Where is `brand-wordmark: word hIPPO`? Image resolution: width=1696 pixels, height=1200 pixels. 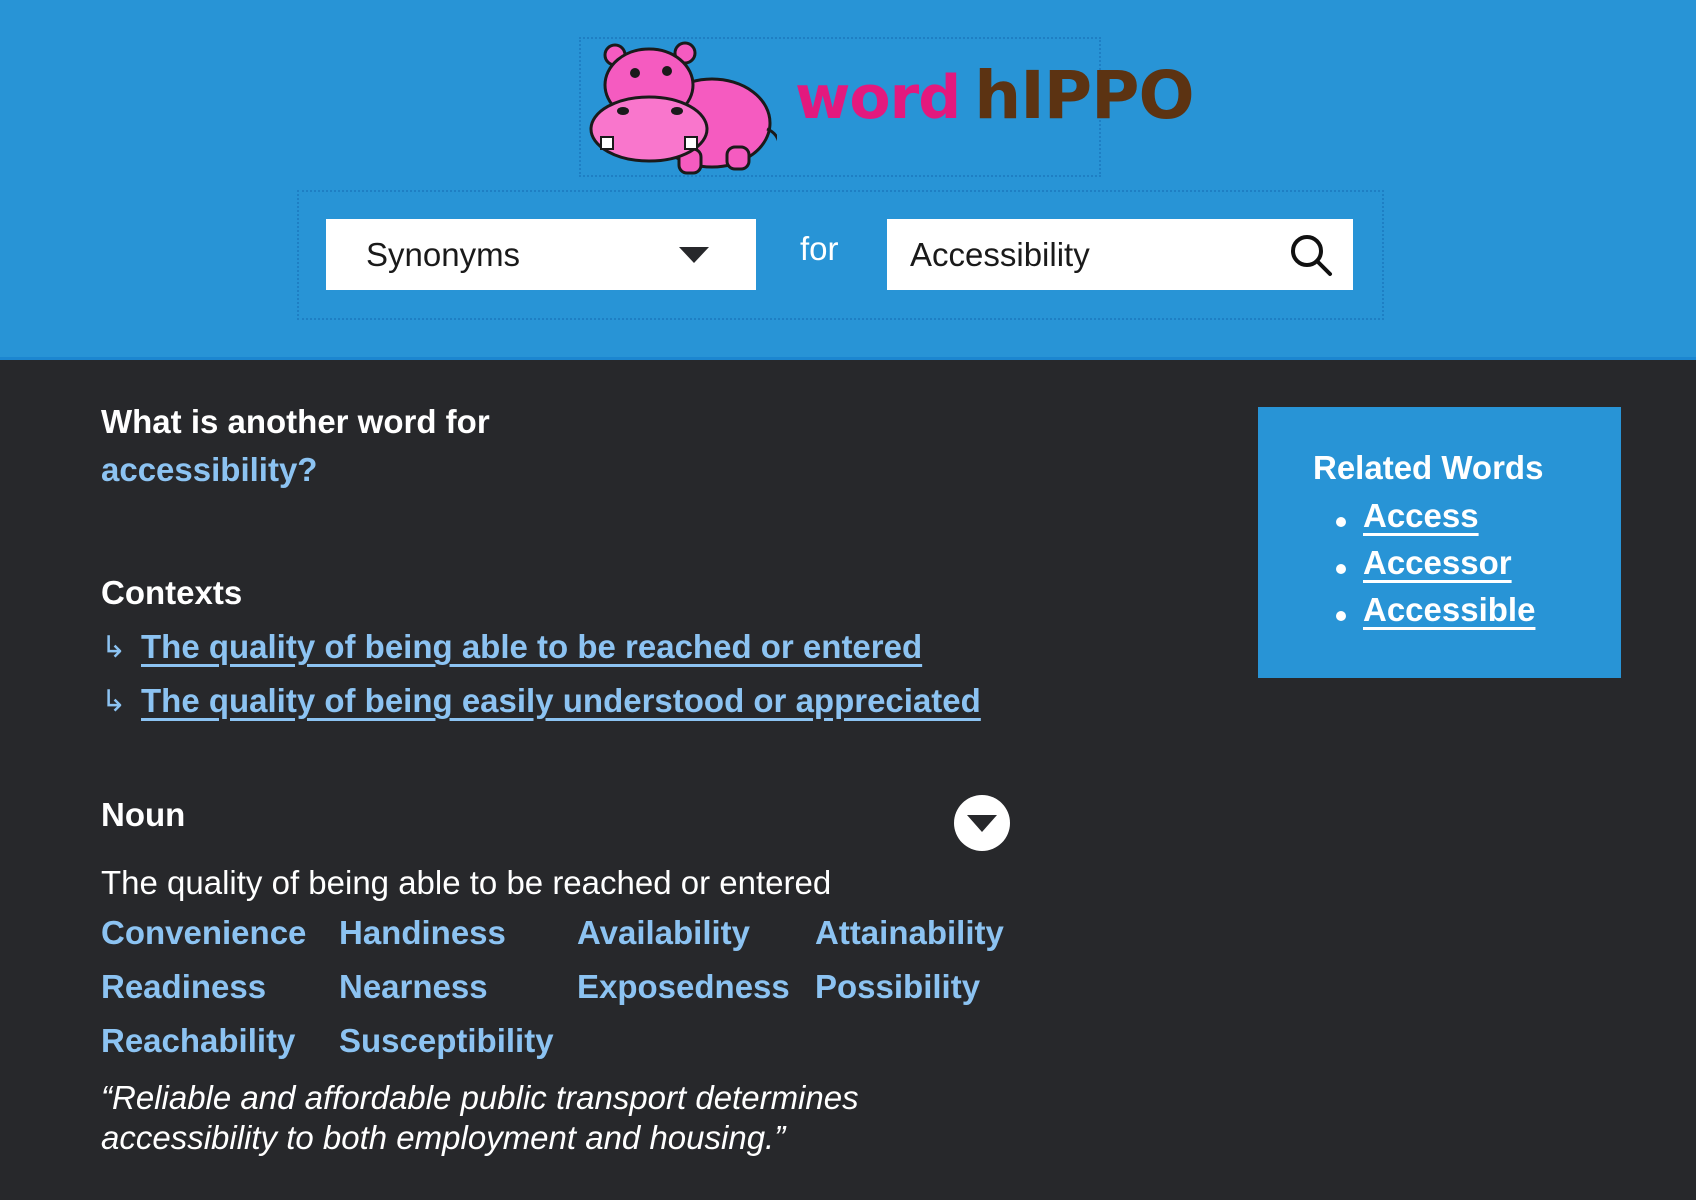 brand-wordmark: word hIPPO is located at coordinates (995, 97).